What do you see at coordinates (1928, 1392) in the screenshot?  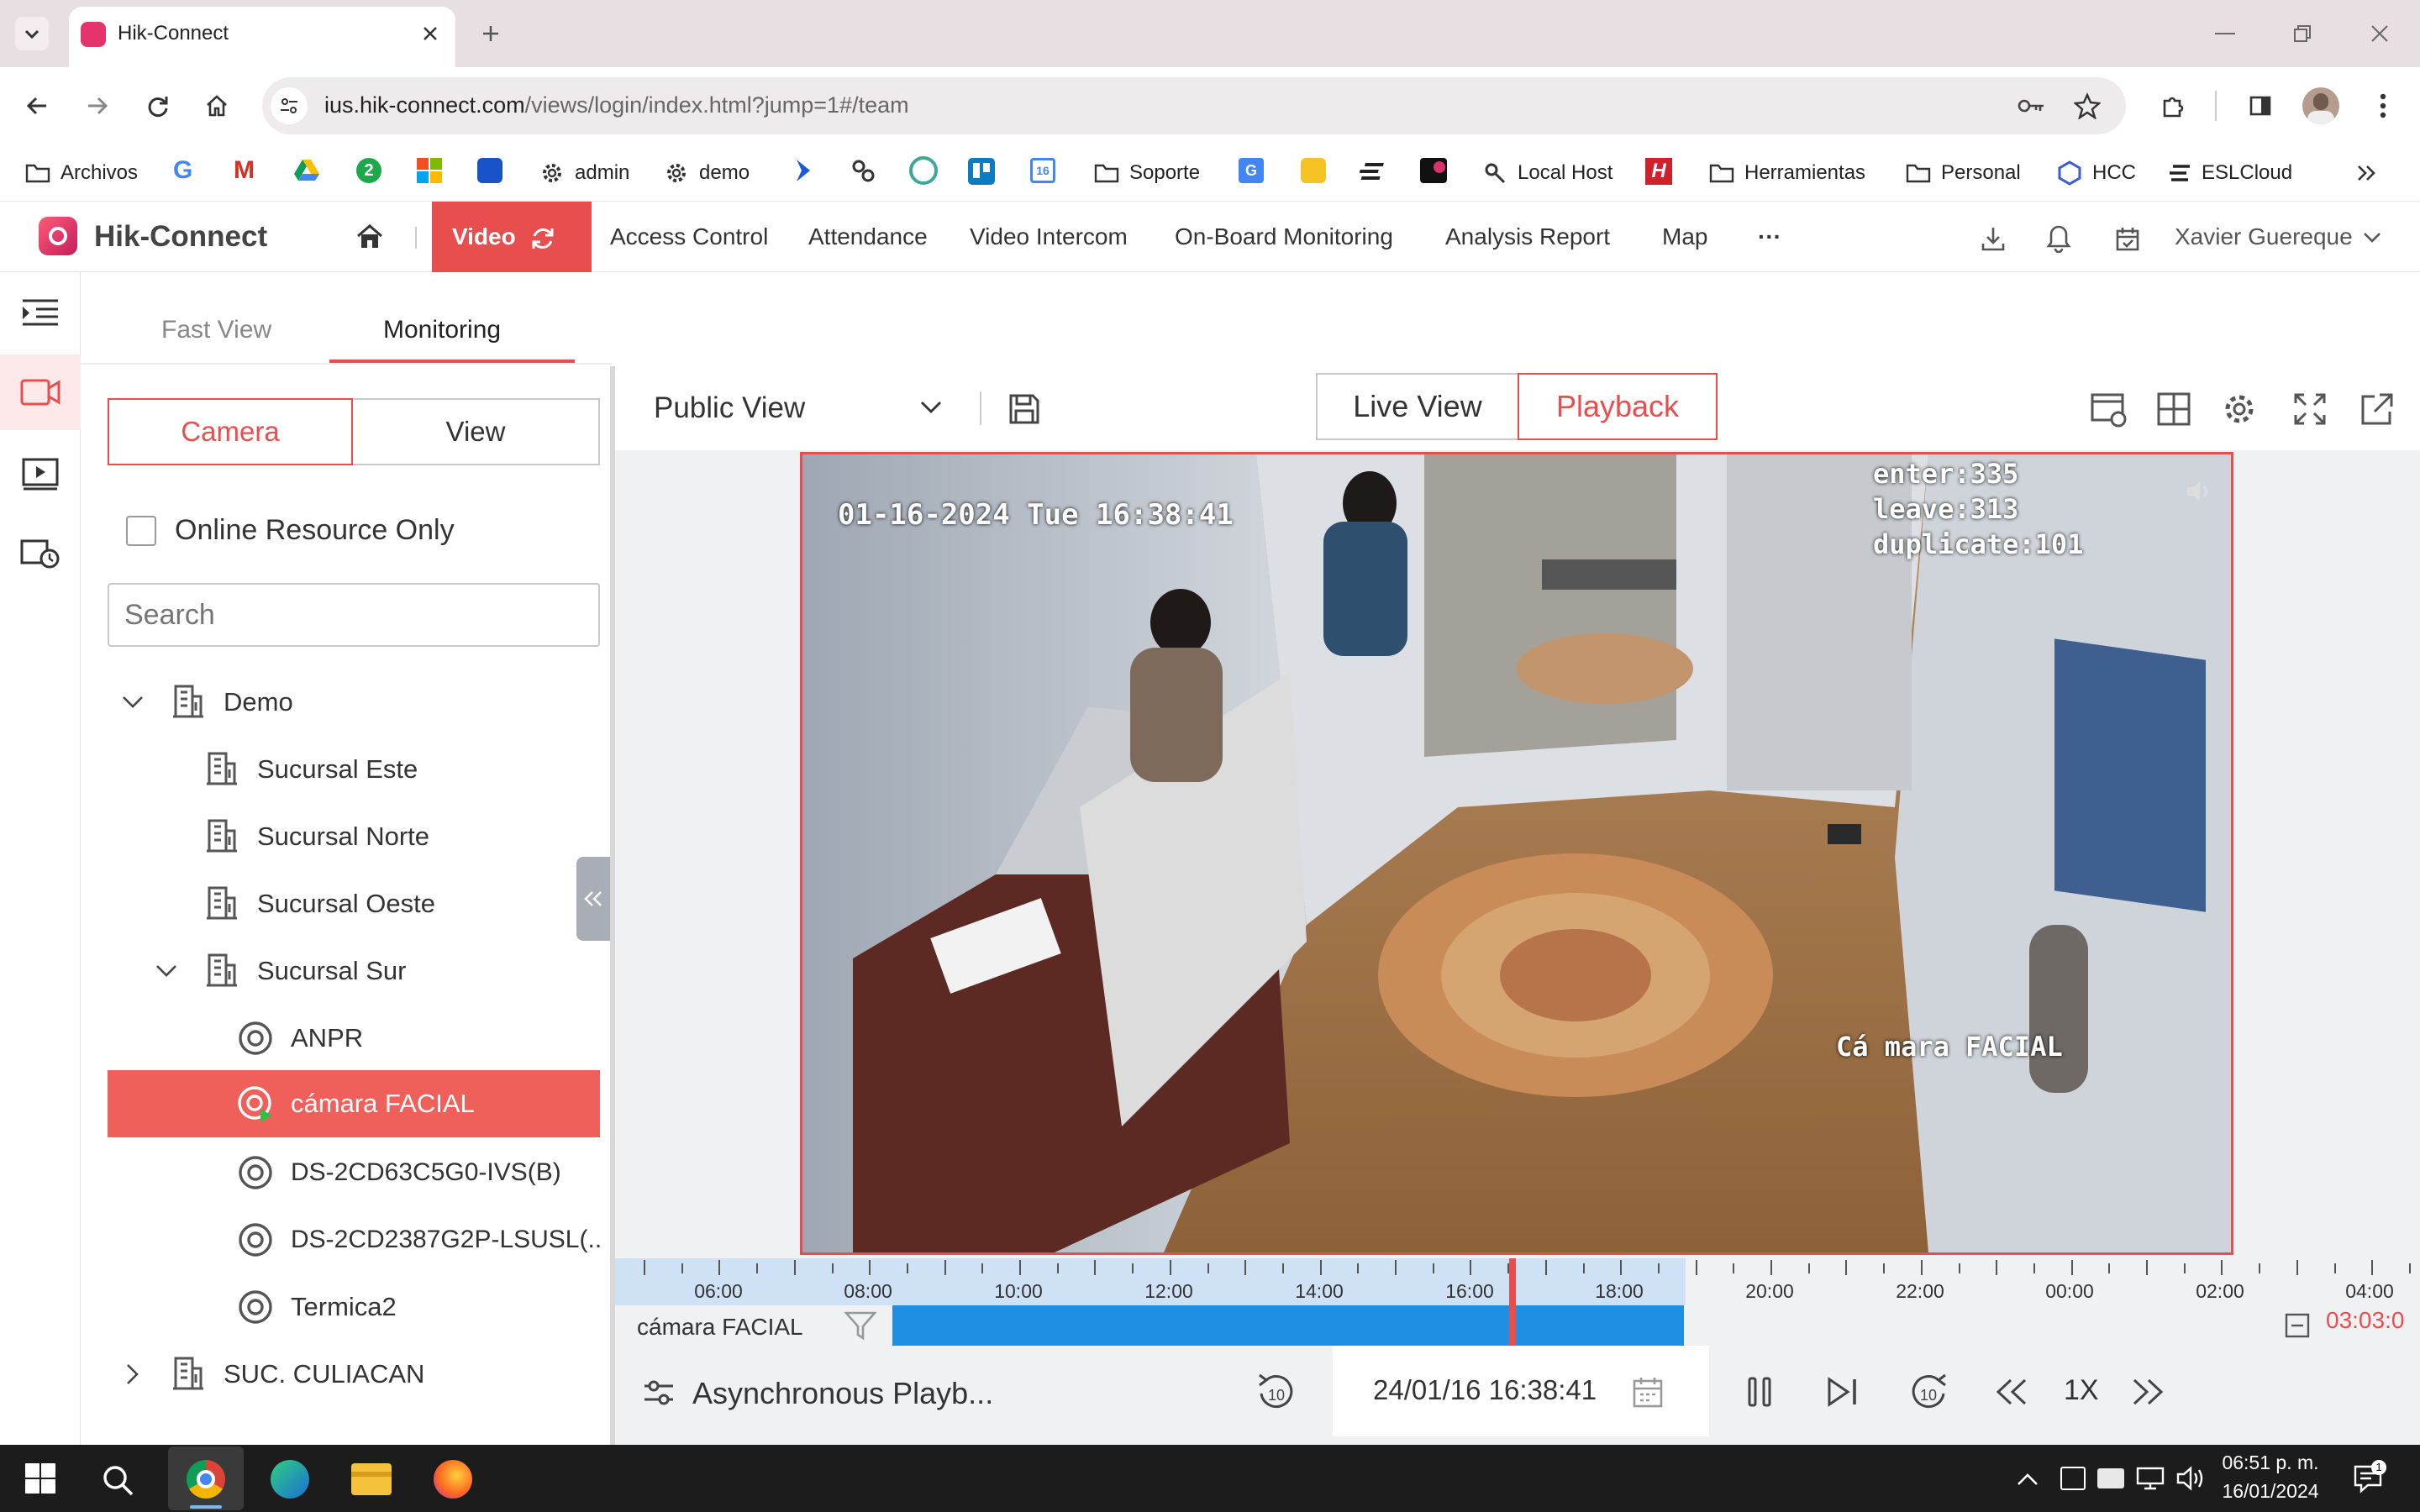 I see `forward-10-icon: 10` at bounding box center [1928, 1392].